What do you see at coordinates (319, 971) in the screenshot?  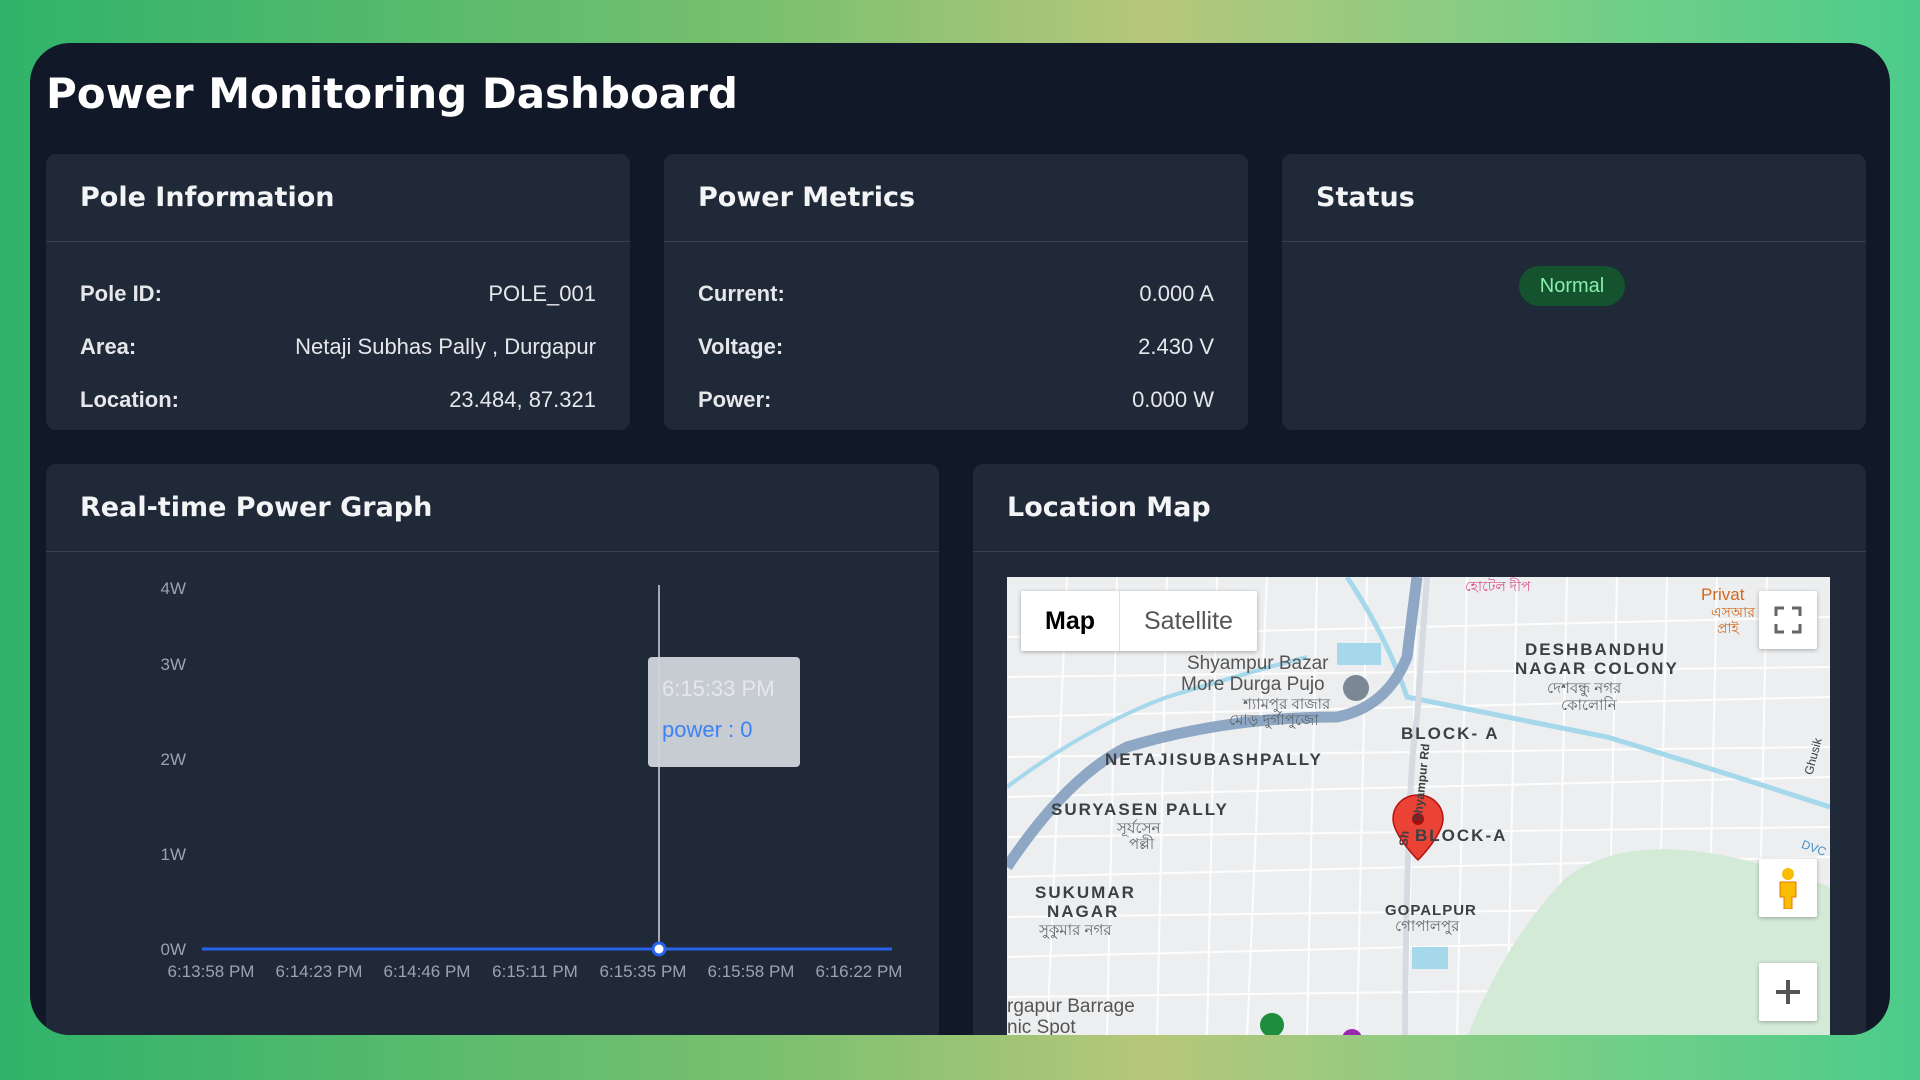 I see `x-tick-label: 6:14:23 PM` at bounding box center [319, 971].